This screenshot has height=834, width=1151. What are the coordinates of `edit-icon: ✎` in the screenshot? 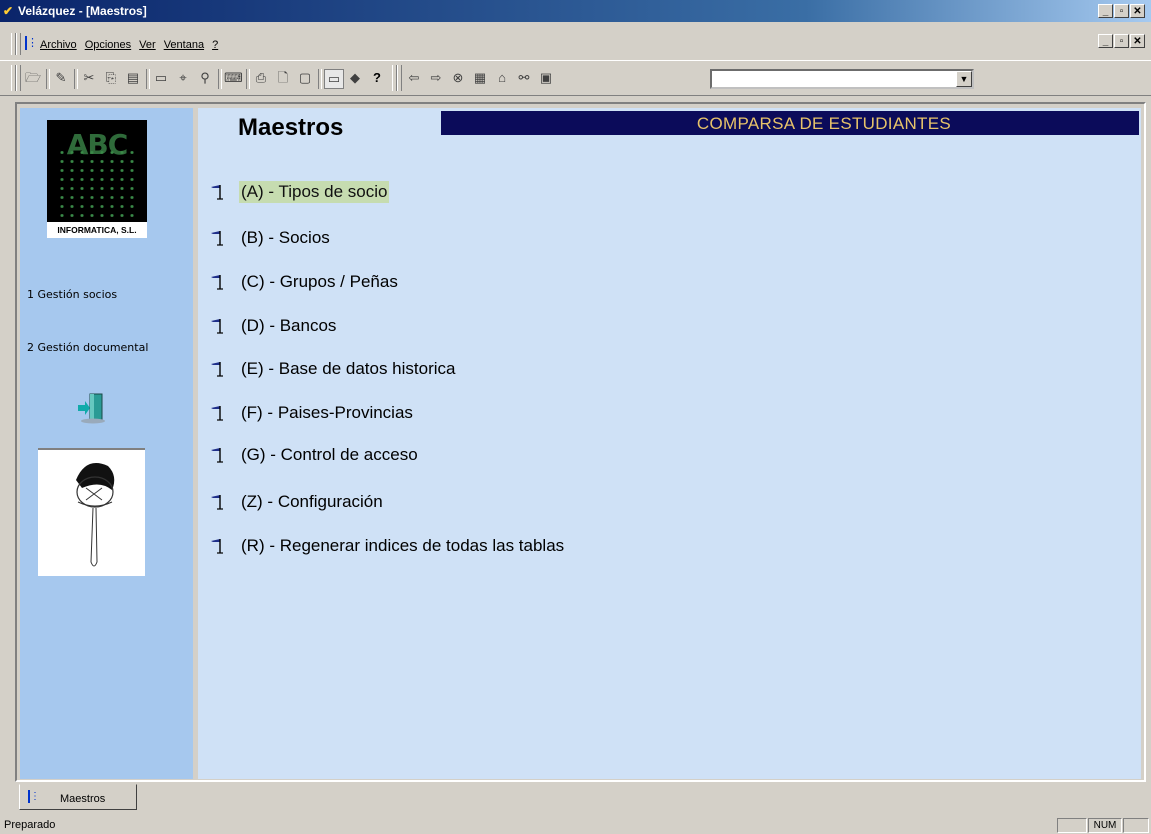 It's located at (61, 78).